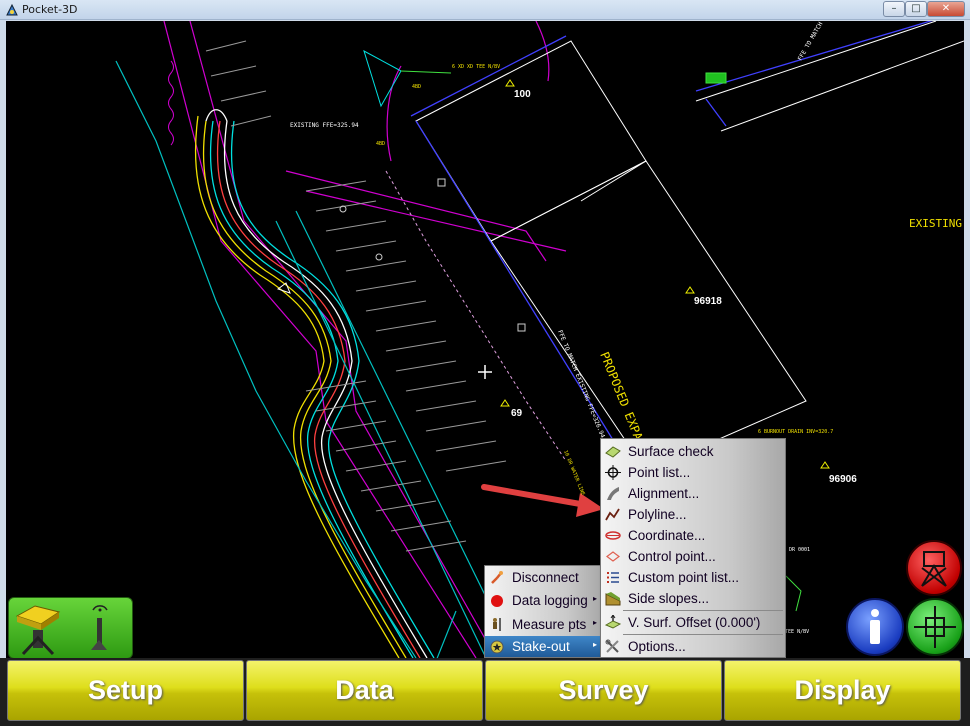 This screenshot has width=970, height=726. I want to click on map-label: FFE TO MATCH EXISTING FFE=3, so click(824, 41).